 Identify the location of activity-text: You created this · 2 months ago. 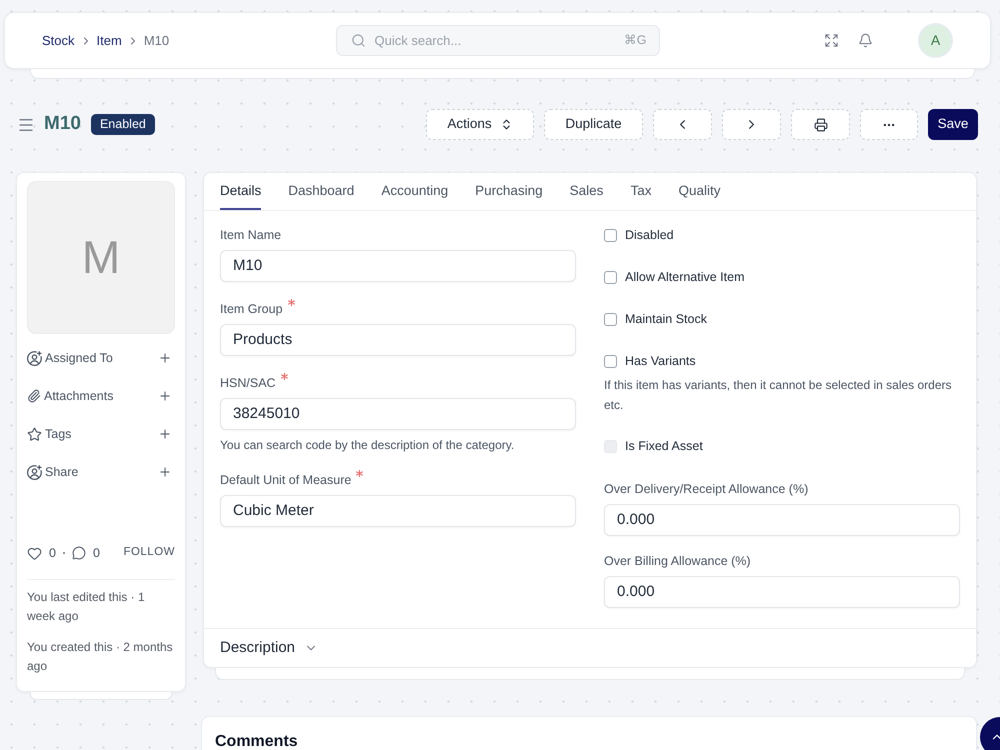
(100, 657).